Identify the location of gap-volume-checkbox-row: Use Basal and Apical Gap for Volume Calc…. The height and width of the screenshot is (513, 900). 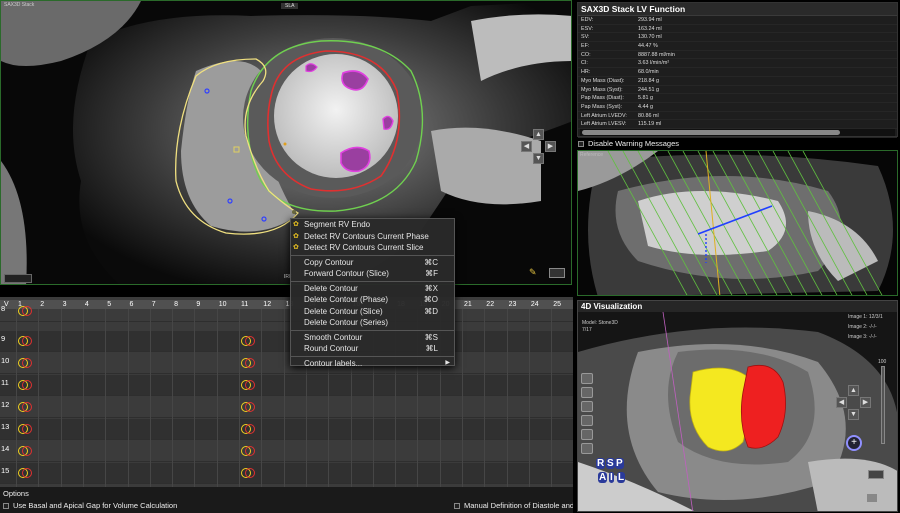
(90, 505).